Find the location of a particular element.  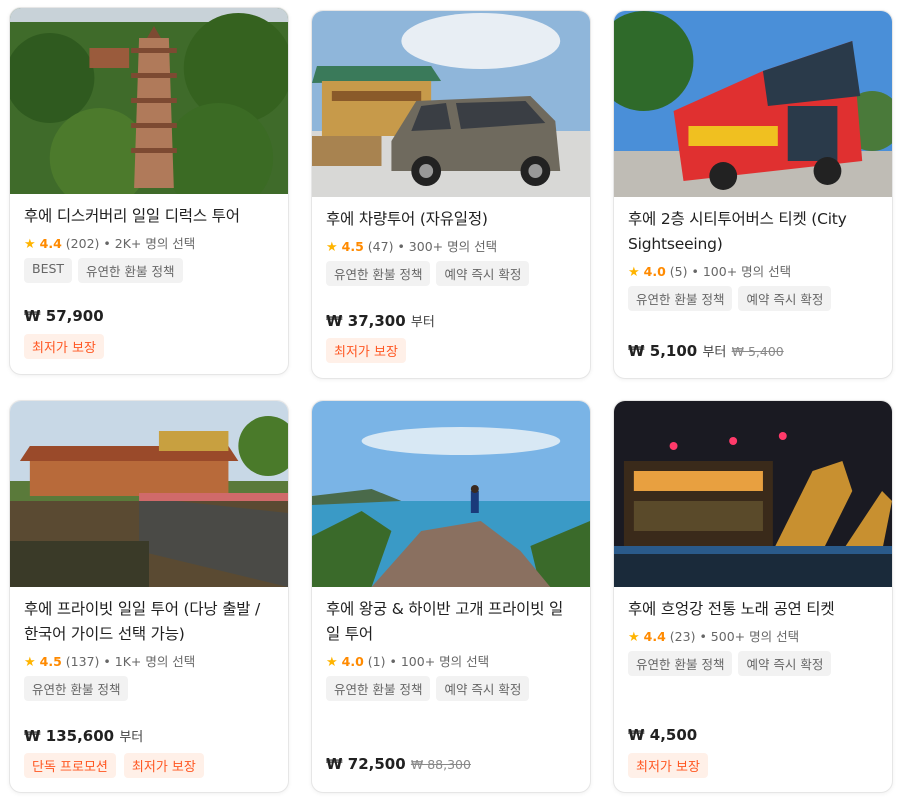

price-value: ₩ 37,300 is located at coordinates (366, 321).